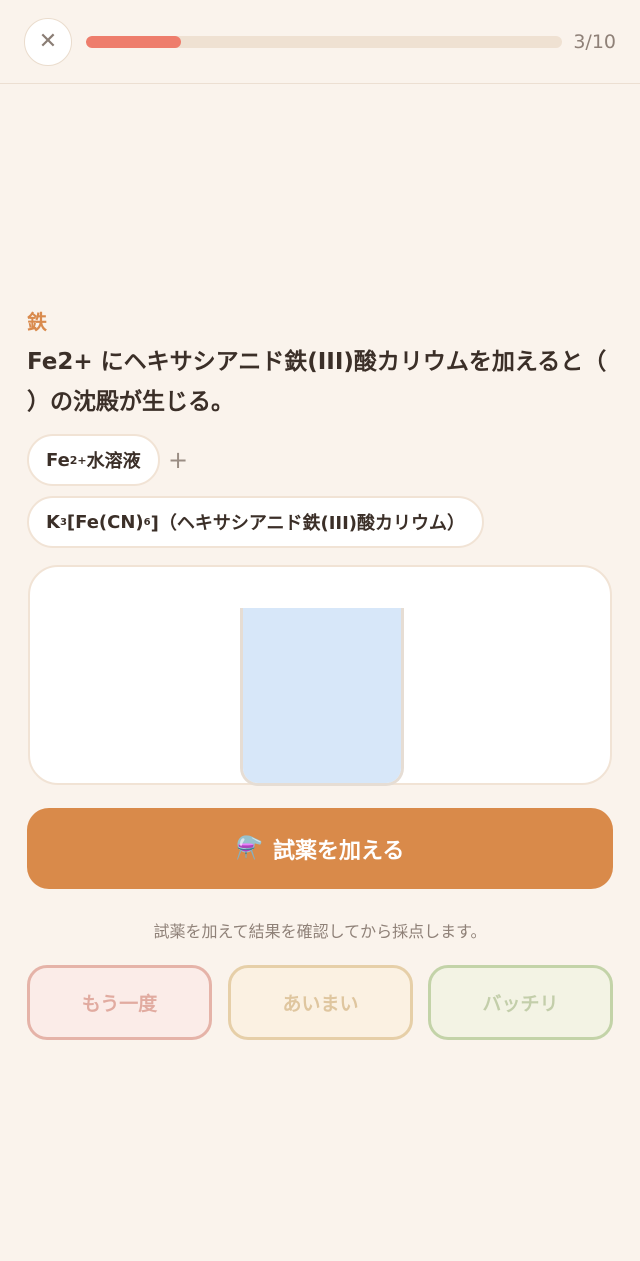  Describe the element at coordinates (339, 851) in the screenshot. I see `add-reagent-label: 試薬を加える` at that location.